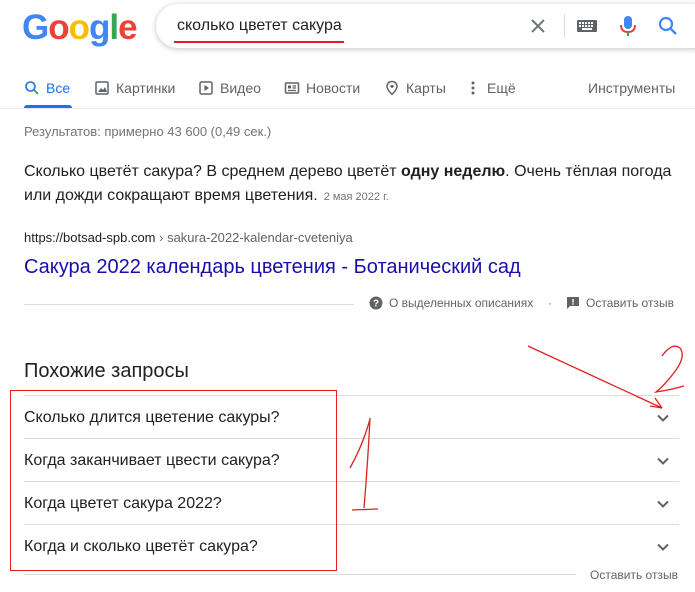 The height and width of the screenshot is (592, 695). What do you see at coordinates (206, 88) in the screenshot?
I see `video-icon` at bounding box center [206, 88].